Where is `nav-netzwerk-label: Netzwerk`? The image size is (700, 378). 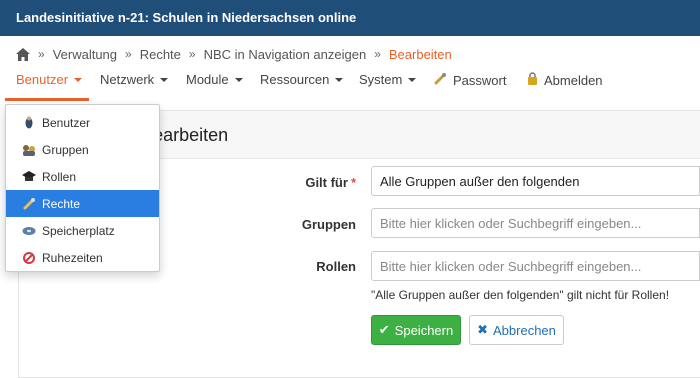 nav-netzwerk-label: Netzwerk is located at coordinates (127, 79).